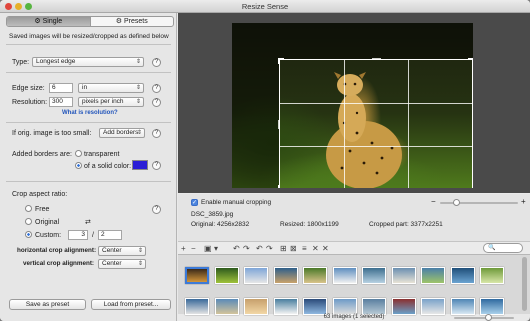  I want to click on title-bar: Resize Sense, so click(265, 6).